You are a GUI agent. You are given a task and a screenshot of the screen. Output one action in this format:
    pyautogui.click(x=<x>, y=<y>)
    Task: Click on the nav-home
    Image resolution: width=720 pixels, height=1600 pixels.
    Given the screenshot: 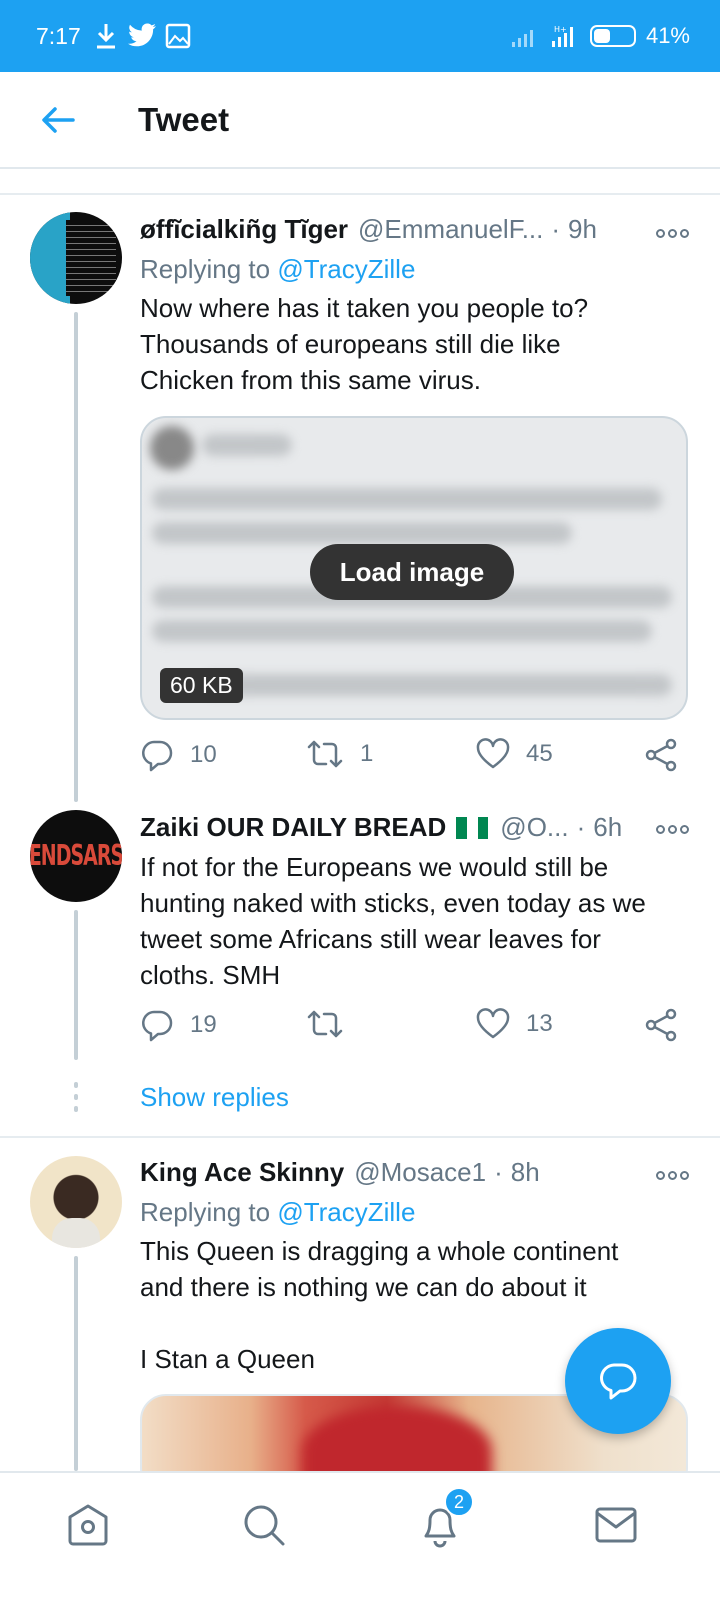 What is the action you would take?
    pyautogui.click(x=88, y=1525)
    